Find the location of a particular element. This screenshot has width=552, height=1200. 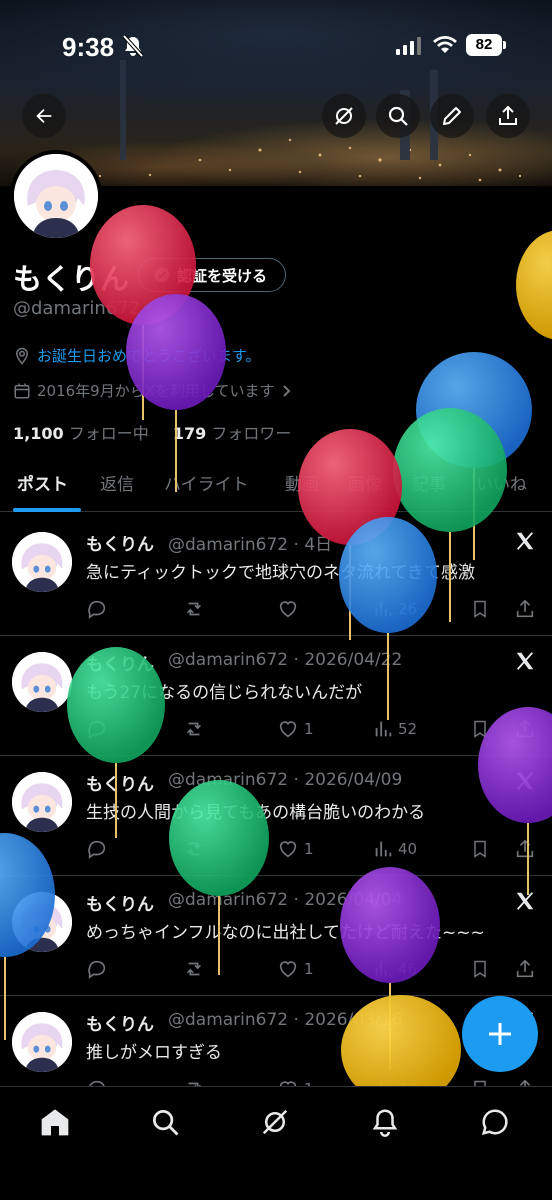

views-button: 52 is located at coordinates (394, 729).